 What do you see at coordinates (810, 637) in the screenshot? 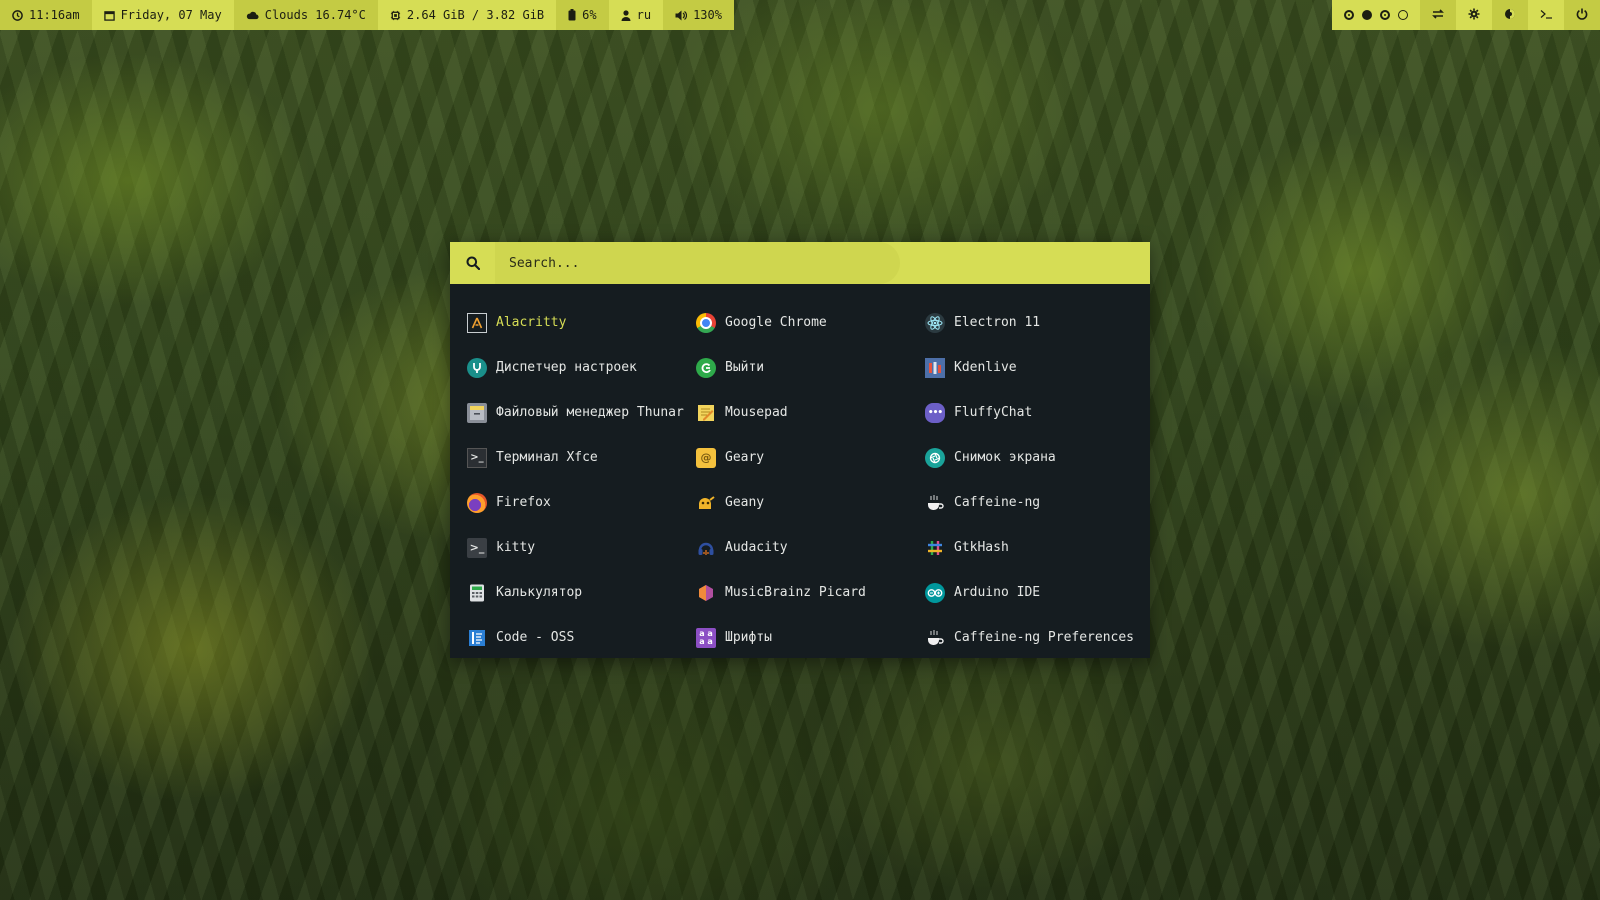
I see `app-fonts: a aa a Шрифты` at bounding box center [810, 637].